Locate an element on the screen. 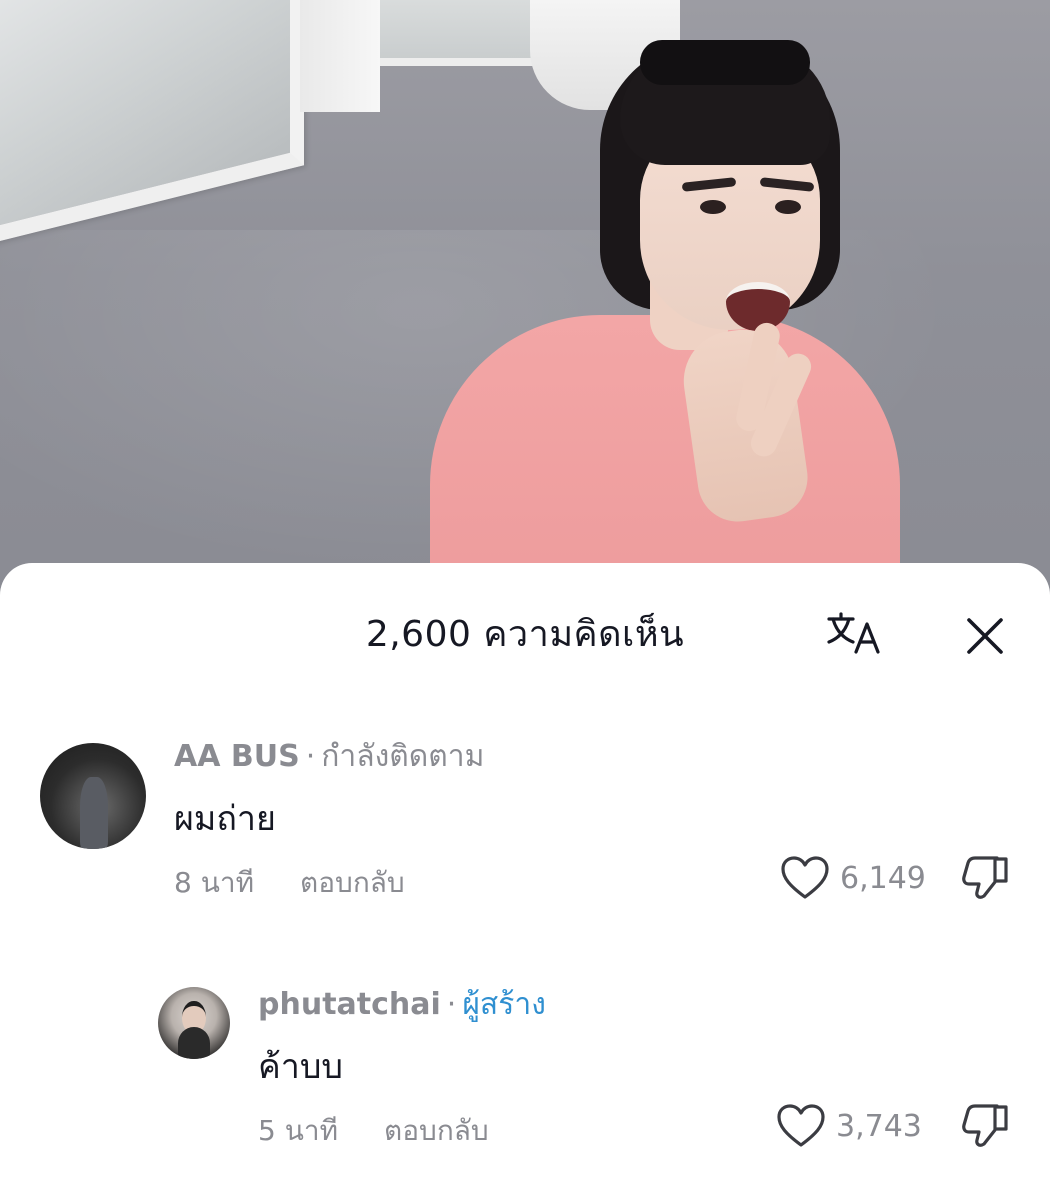  translate-button is located at coordinates (855, 633).